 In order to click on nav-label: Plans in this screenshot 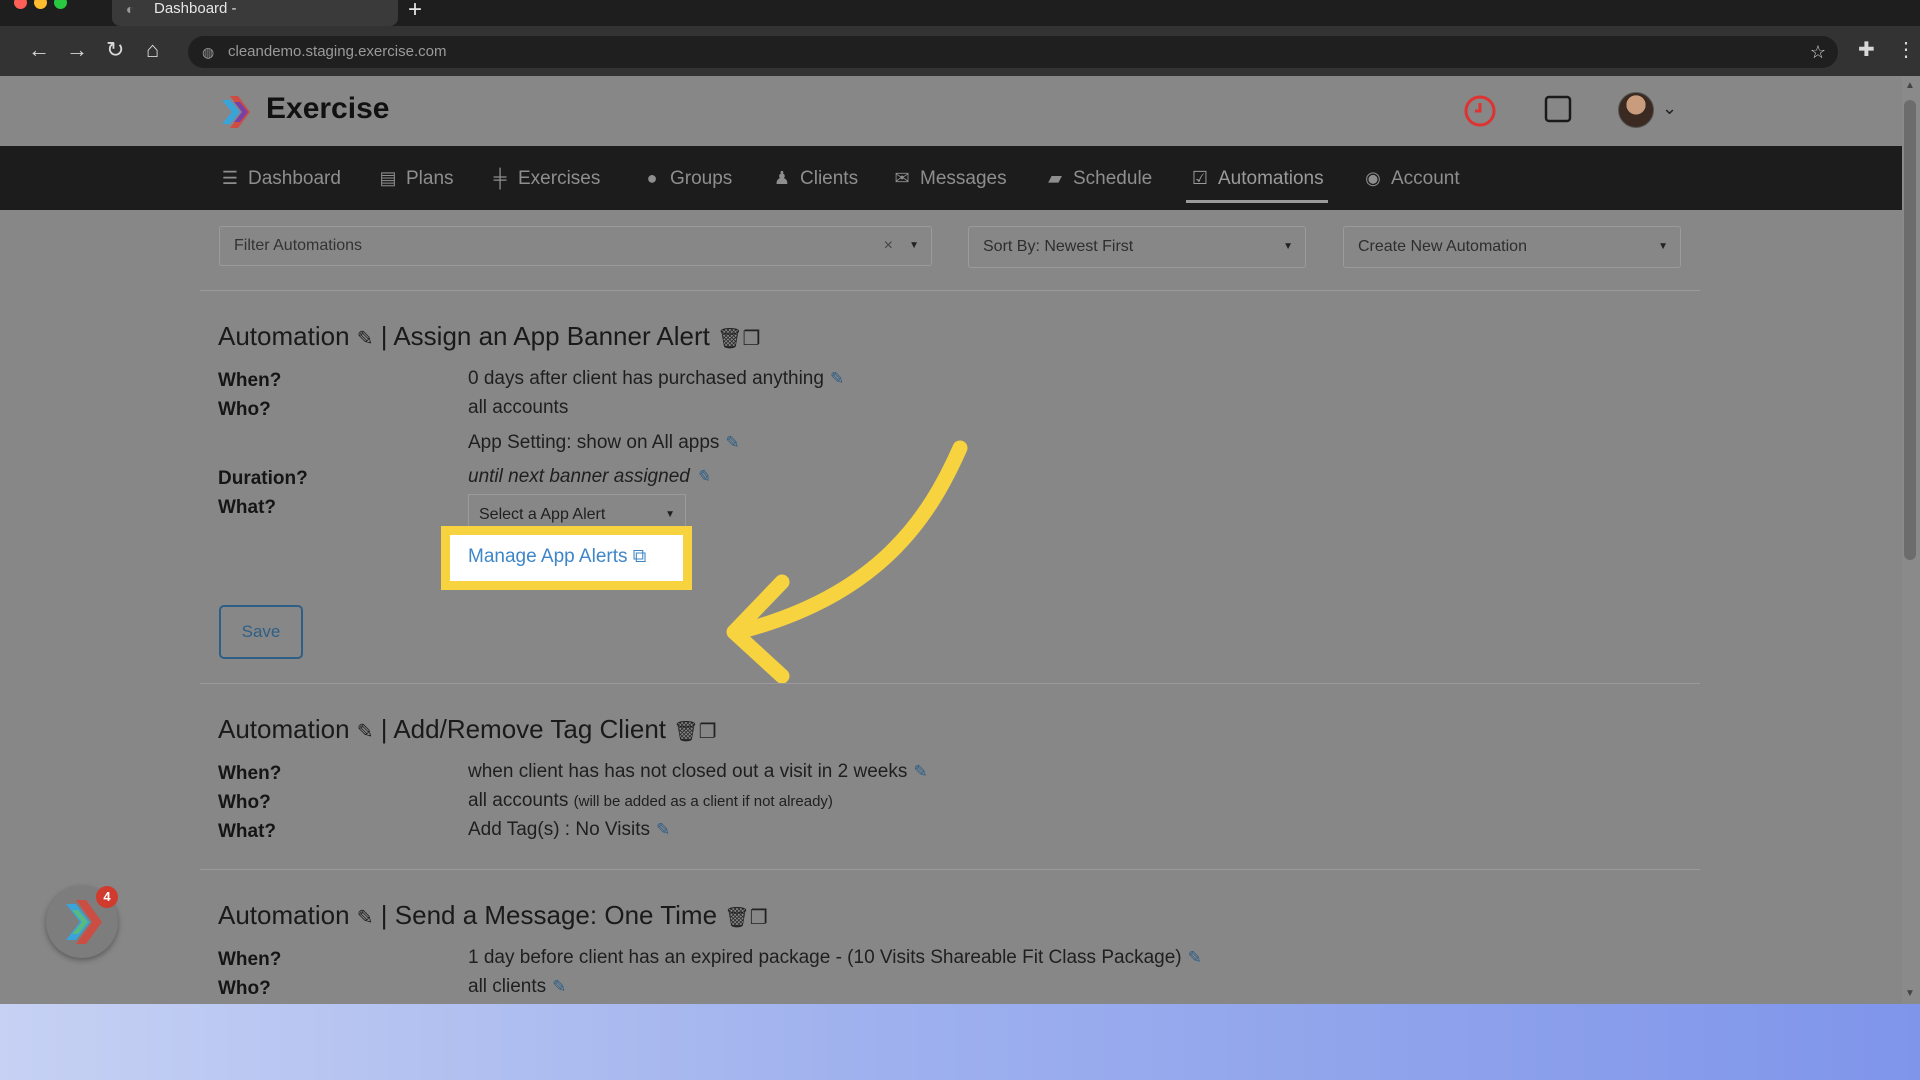, I will do `click(430, 178)`.